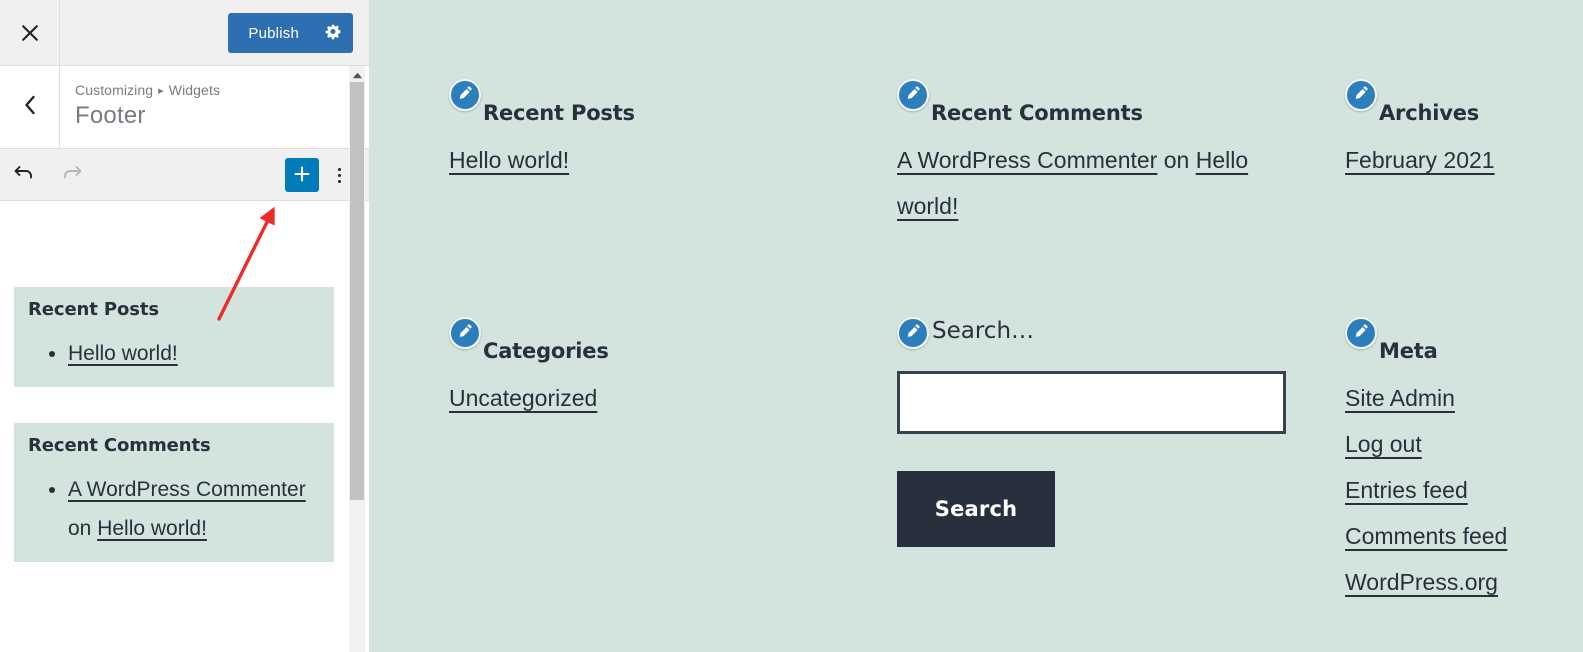  What do you see at coordinates (194, 90) in the screenshot?
I see `breadcrumb-section: Widgets` at bounding box center [194, 90].